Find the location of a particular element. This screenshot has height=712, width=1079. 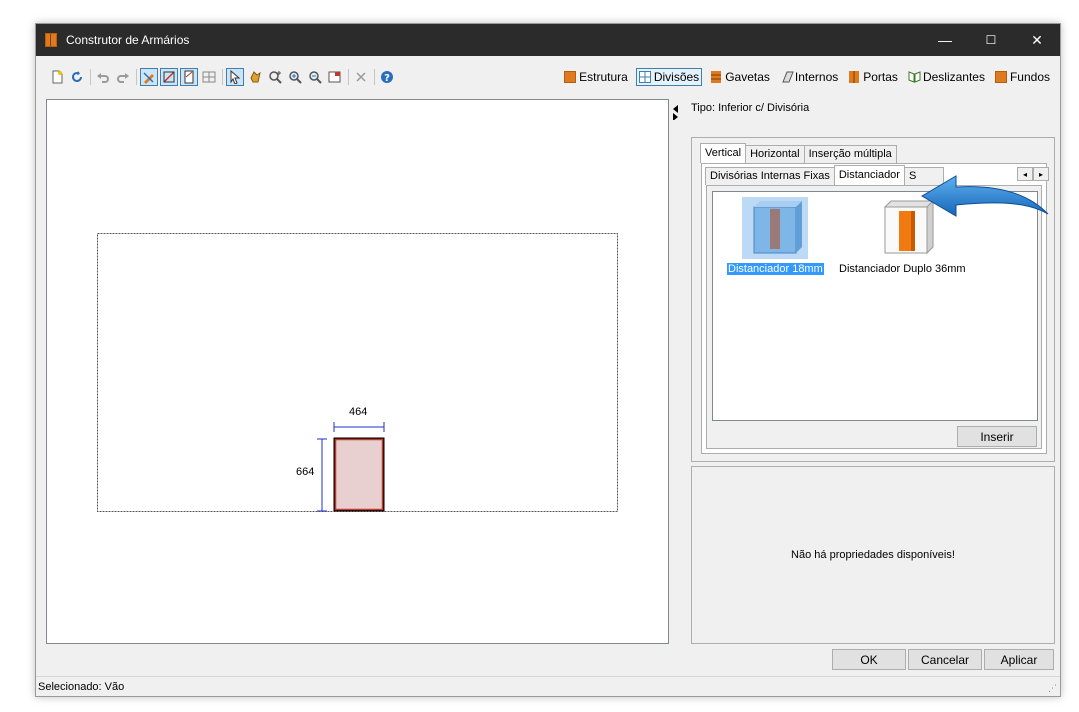

mode-estrutura: Estrutura is located at coordinates (596, 77).